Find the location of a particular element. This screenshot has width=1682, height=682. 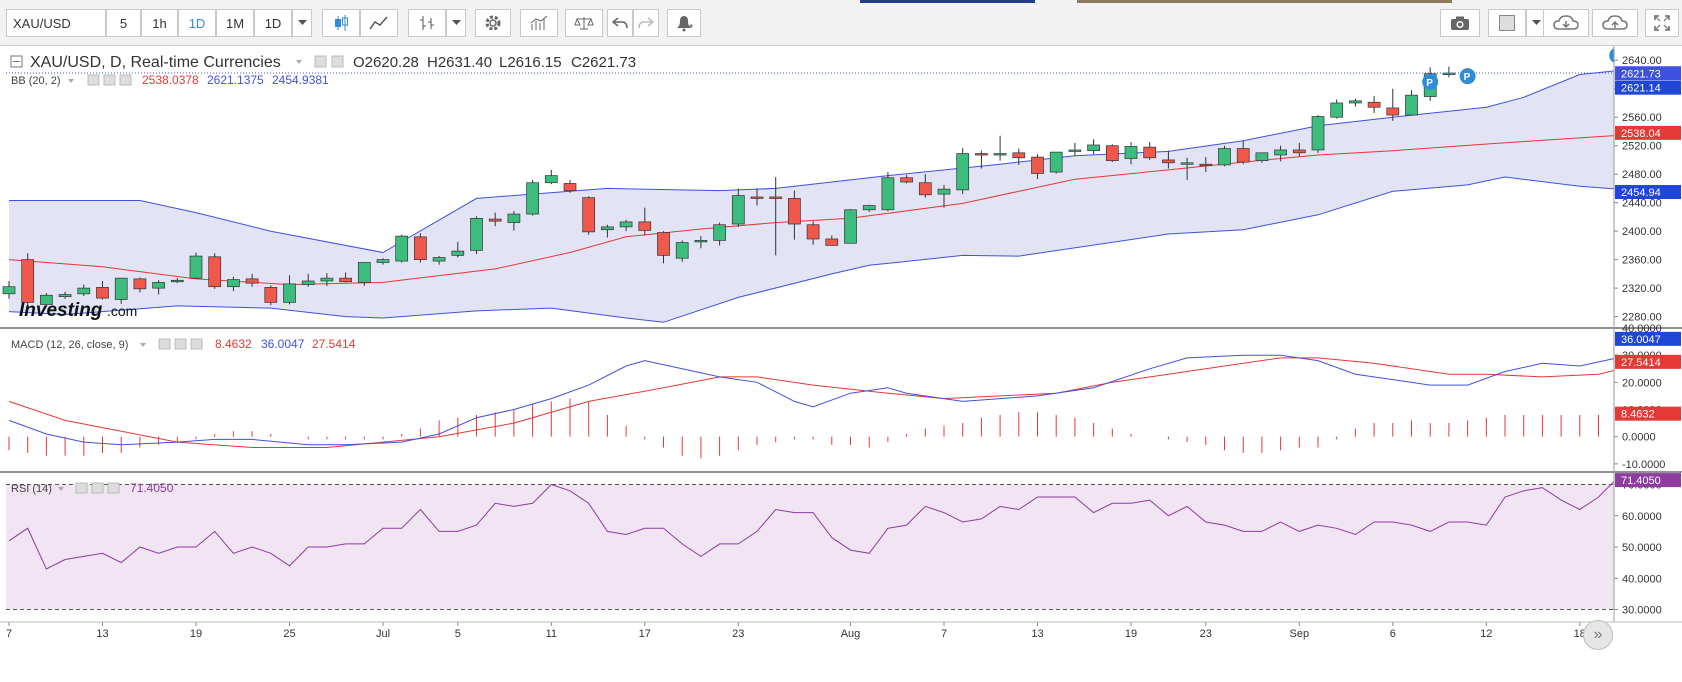

chart-style-dropdown-button is located at coordinates (456, 23).